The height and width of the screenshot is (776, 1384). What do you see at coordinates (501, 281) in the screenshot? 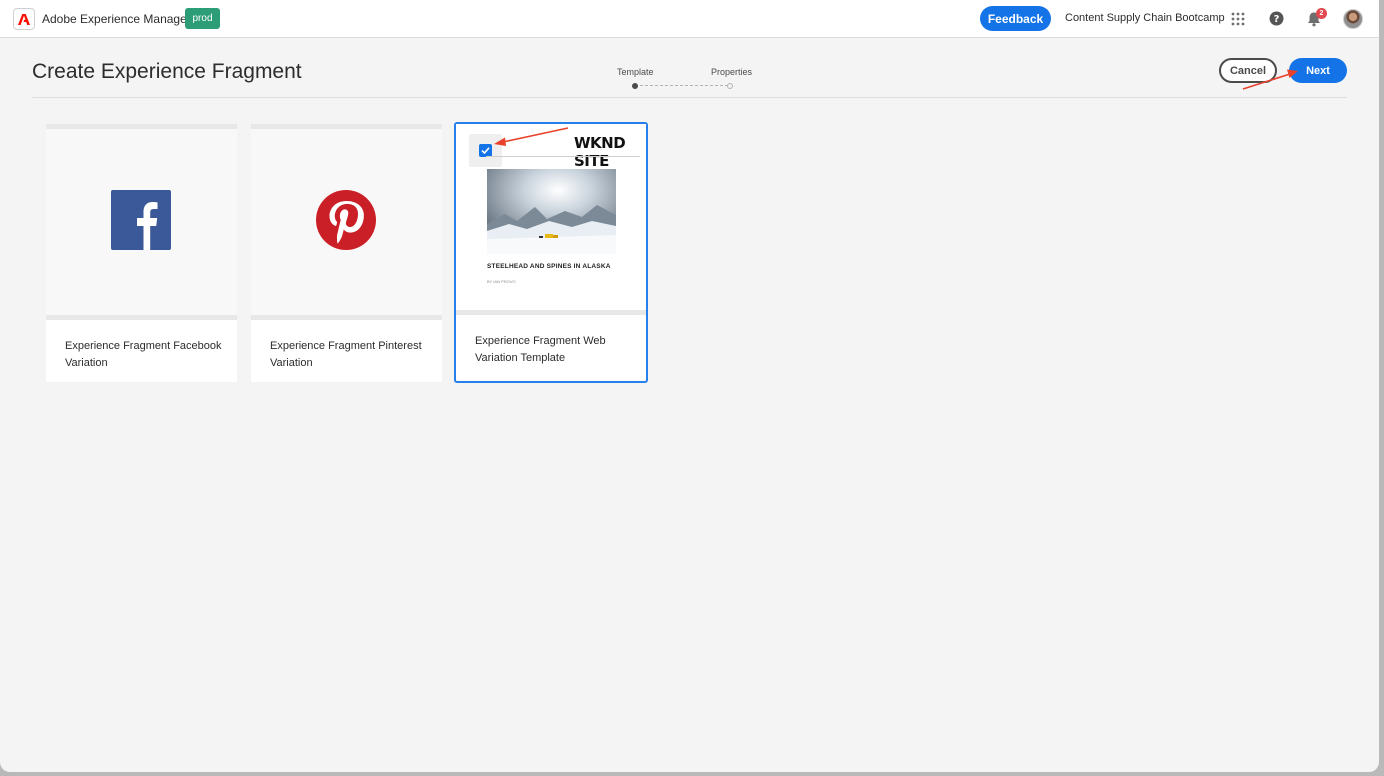
I see `preview-byline: BY IAN PROVO` at bounding box center [501, 281].